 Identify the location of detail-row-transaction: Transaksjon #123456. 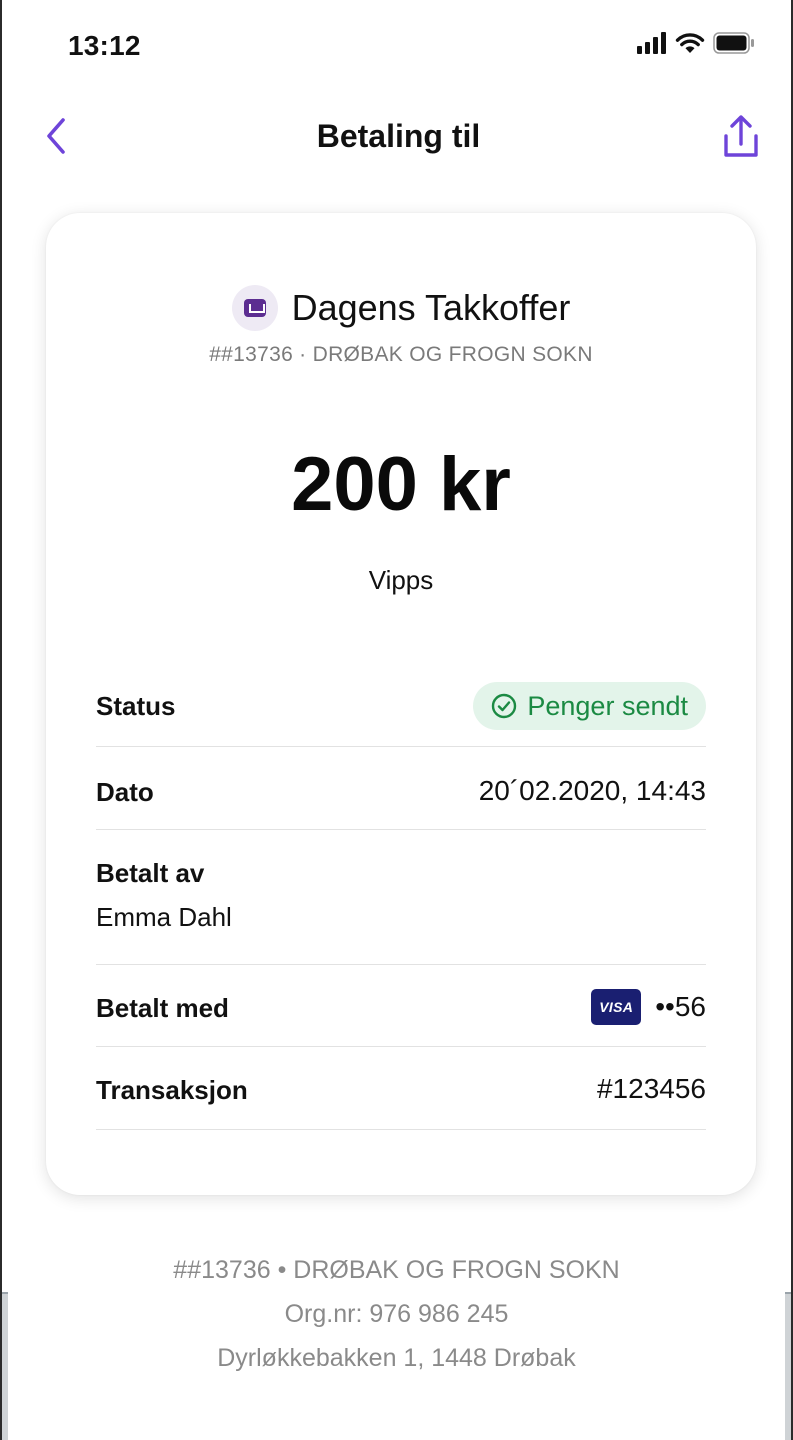
(401, 1088).